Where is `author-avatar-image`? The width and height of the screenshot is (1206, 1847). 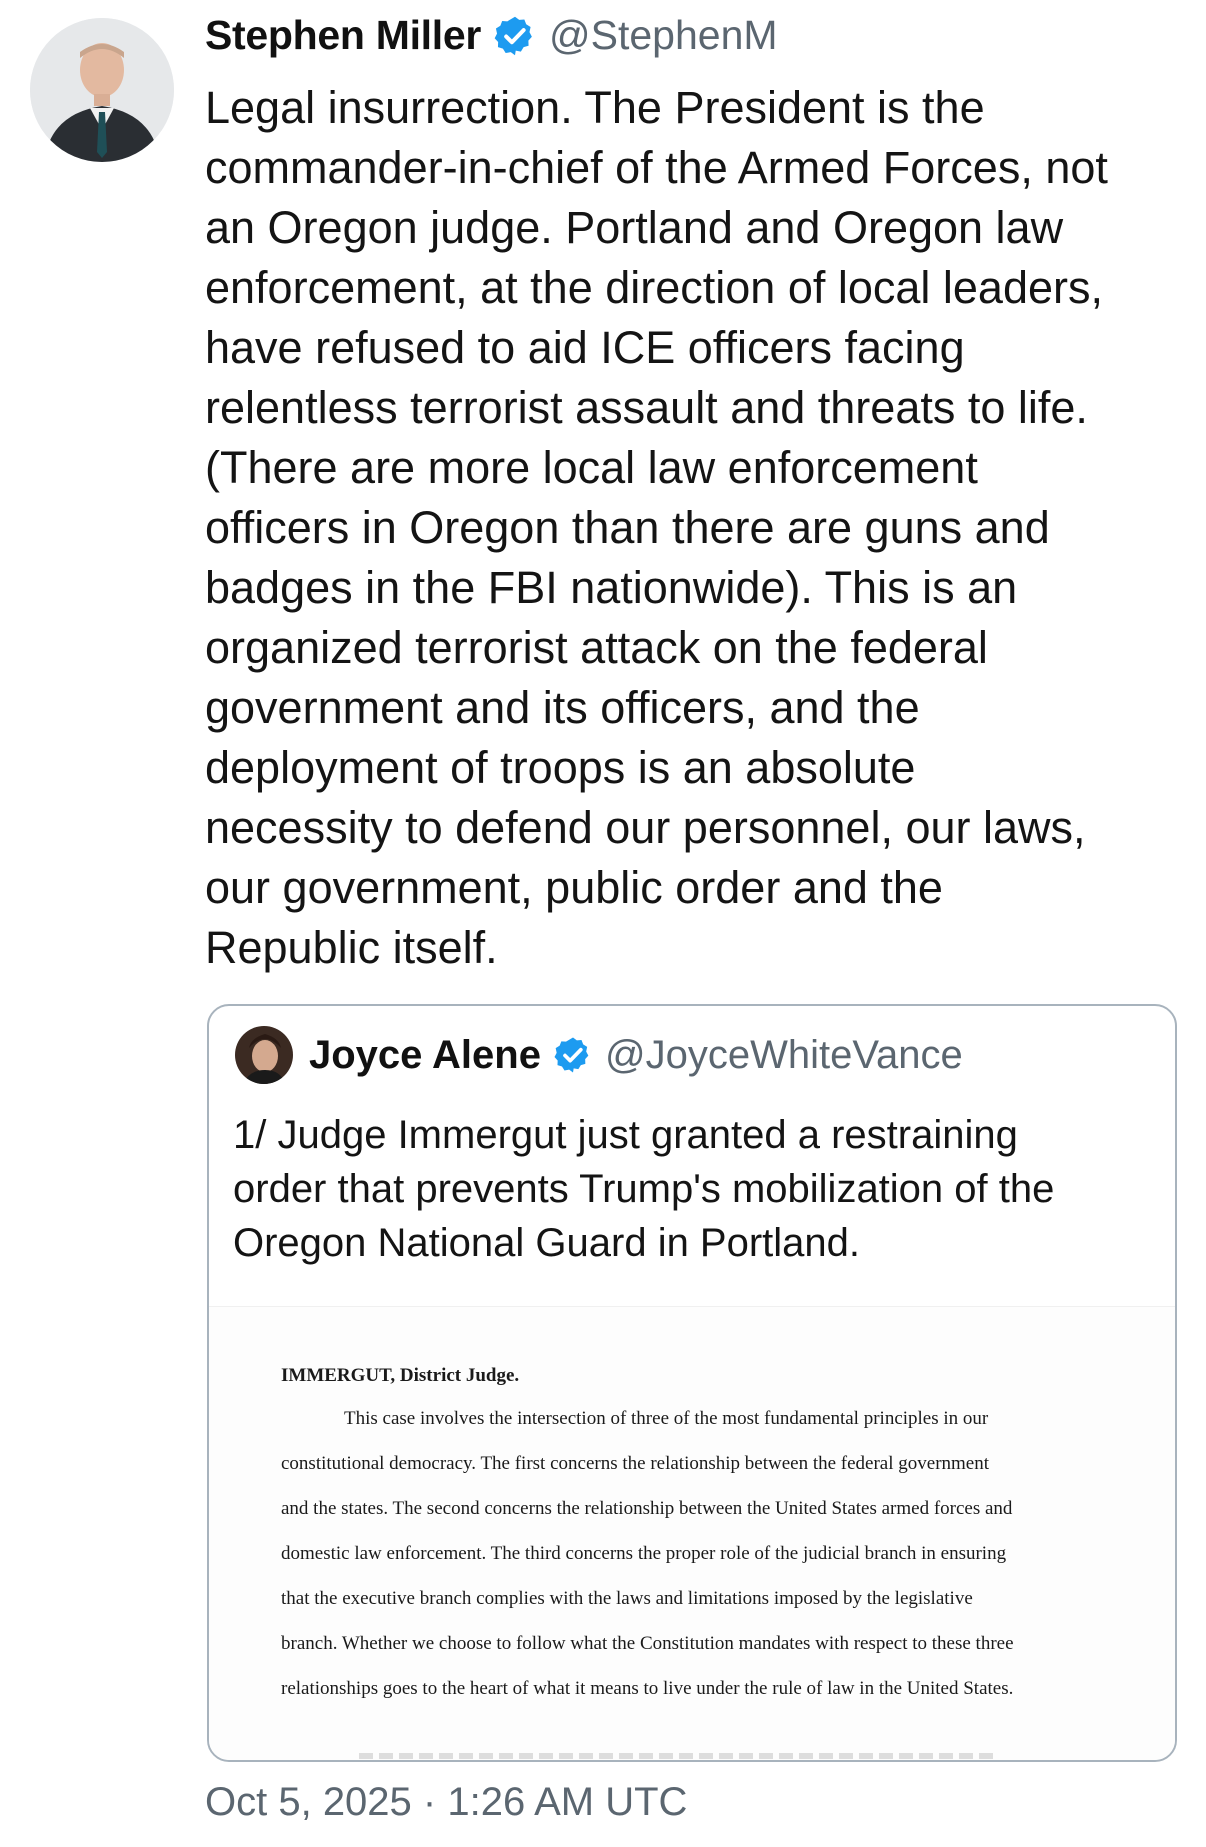
author-avatar-image is located at coordinates (102, 90).